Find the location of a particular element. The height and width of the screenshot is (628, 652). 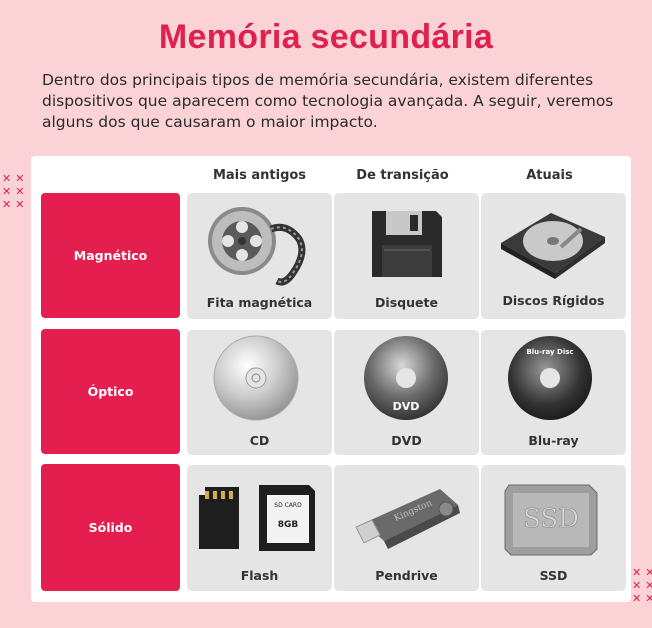

device-caption: CD is located at coordinates (259, 440).